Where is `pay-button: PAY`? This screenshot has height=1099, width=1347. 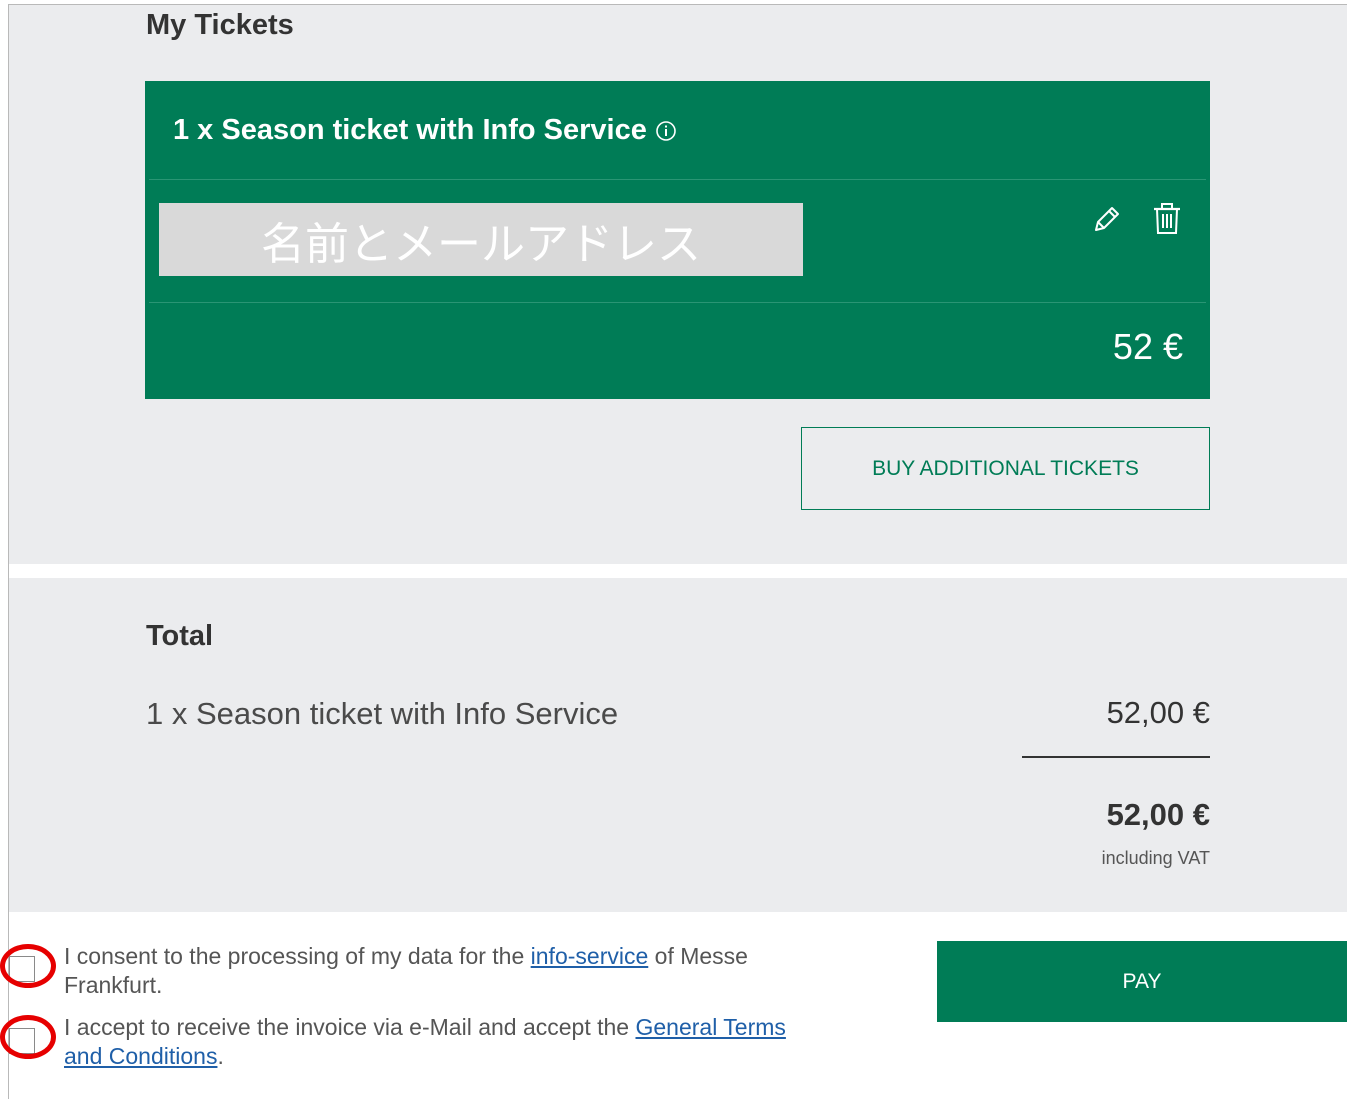 pay-button: PAY is located at coordinates (1142, 981).